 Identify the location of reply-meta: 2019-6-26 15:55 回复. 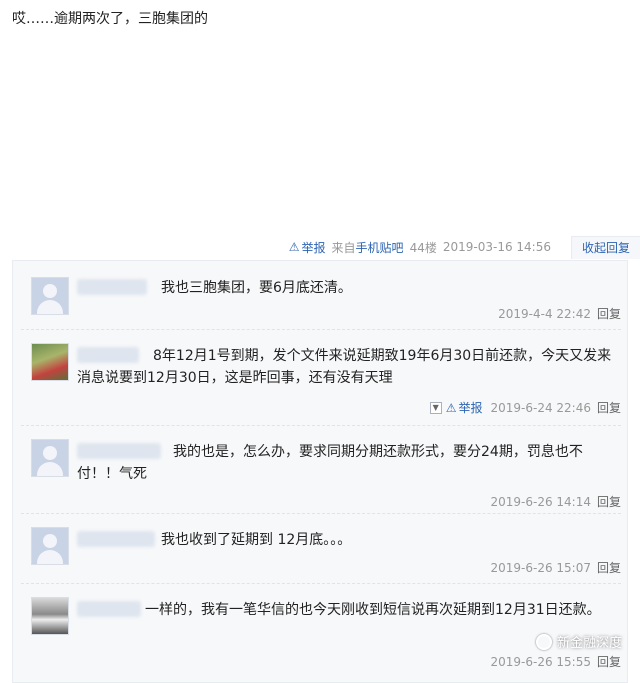
(555, 661).